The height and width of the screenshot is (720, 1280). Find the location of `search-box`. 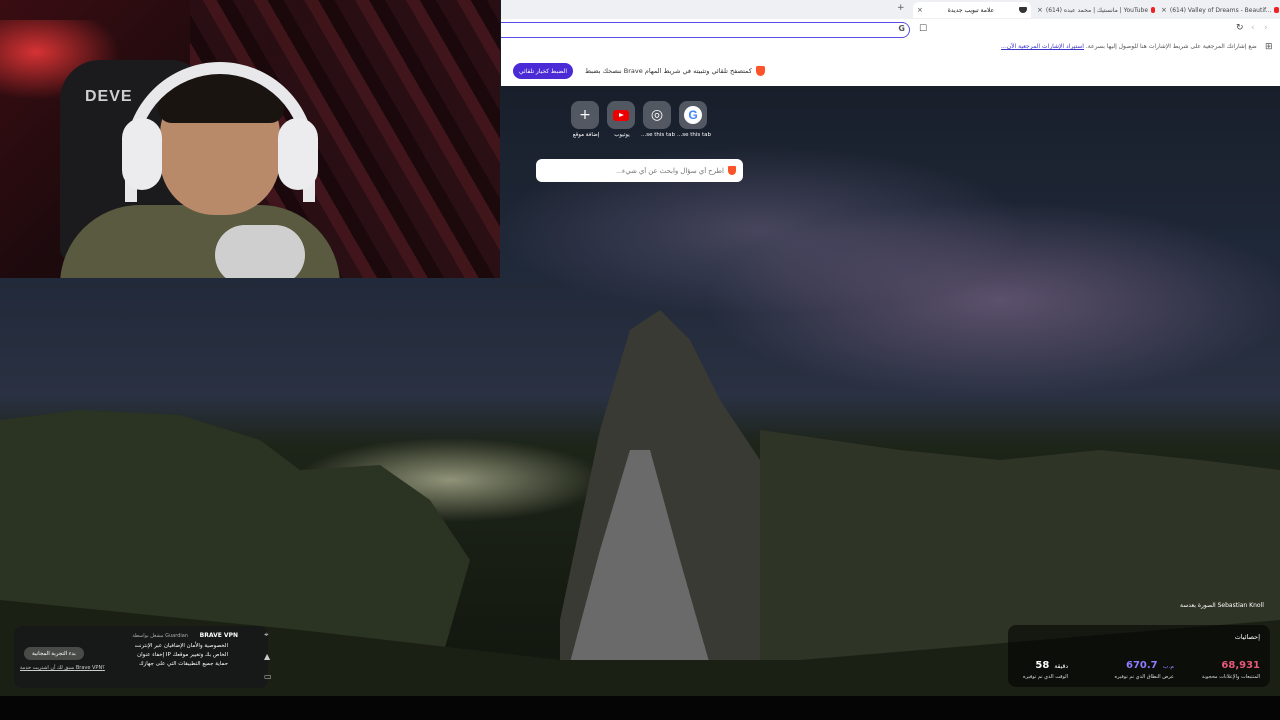

search-box is located at coordinates (639, 170).